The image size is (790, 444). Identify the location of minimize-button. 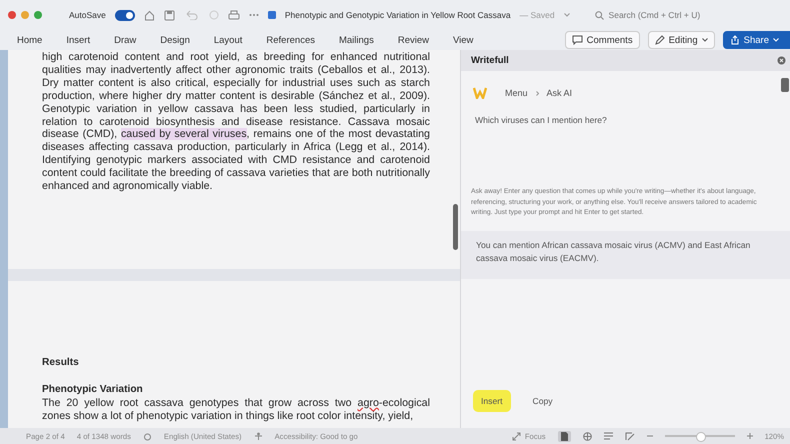
(25, 15).